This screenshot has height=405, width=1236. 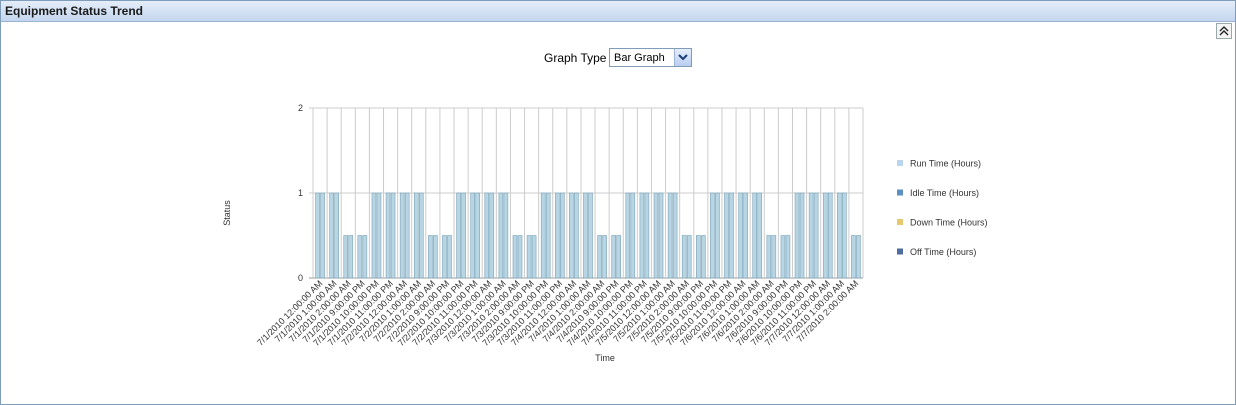 I want to click on legend-label: Run Time (Hours), so click(x=945, y=164).